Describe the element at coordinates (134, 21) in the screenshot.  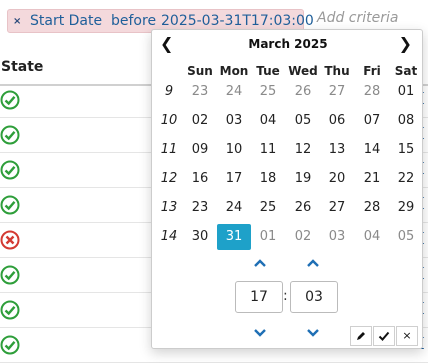
I see `filter-operator: before` at that location.